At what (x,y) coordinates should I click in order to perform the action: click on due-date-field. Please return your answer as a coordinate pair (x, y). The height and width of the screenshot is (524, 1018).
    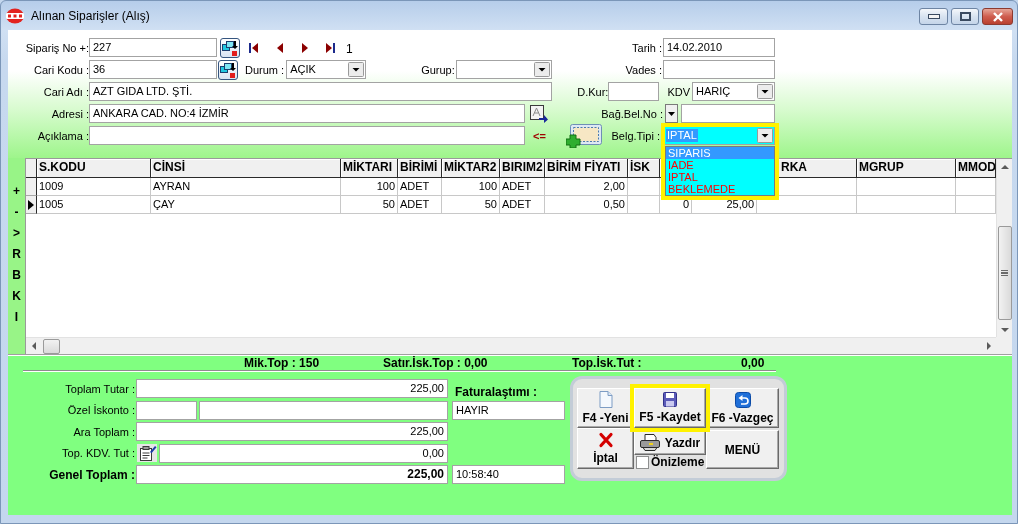
    Looking at the image, I should click on (719, 69).